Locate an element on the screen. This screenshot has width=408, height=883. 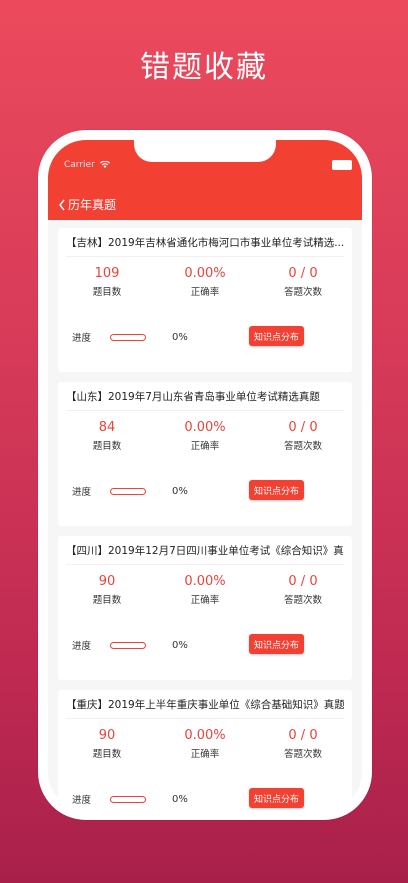
back-button: 历年真题 is located at coordinates (87, 204).